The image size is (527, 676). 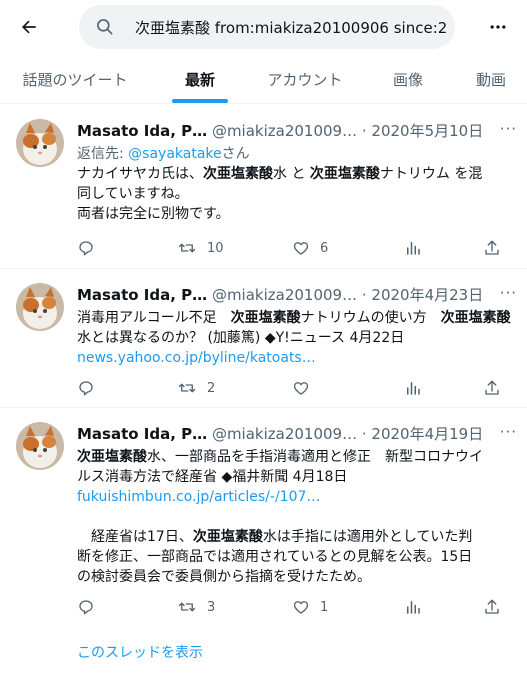 I want to click on tweet-date: 2020年5月10日, so click(x=427, y=131).